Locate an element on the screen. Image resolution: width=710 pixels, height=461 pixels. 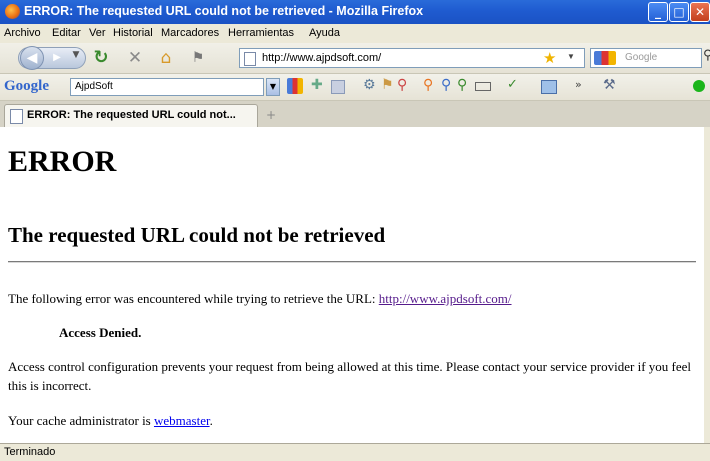
menu-historial: Historial is located at coordinates (133, 33).